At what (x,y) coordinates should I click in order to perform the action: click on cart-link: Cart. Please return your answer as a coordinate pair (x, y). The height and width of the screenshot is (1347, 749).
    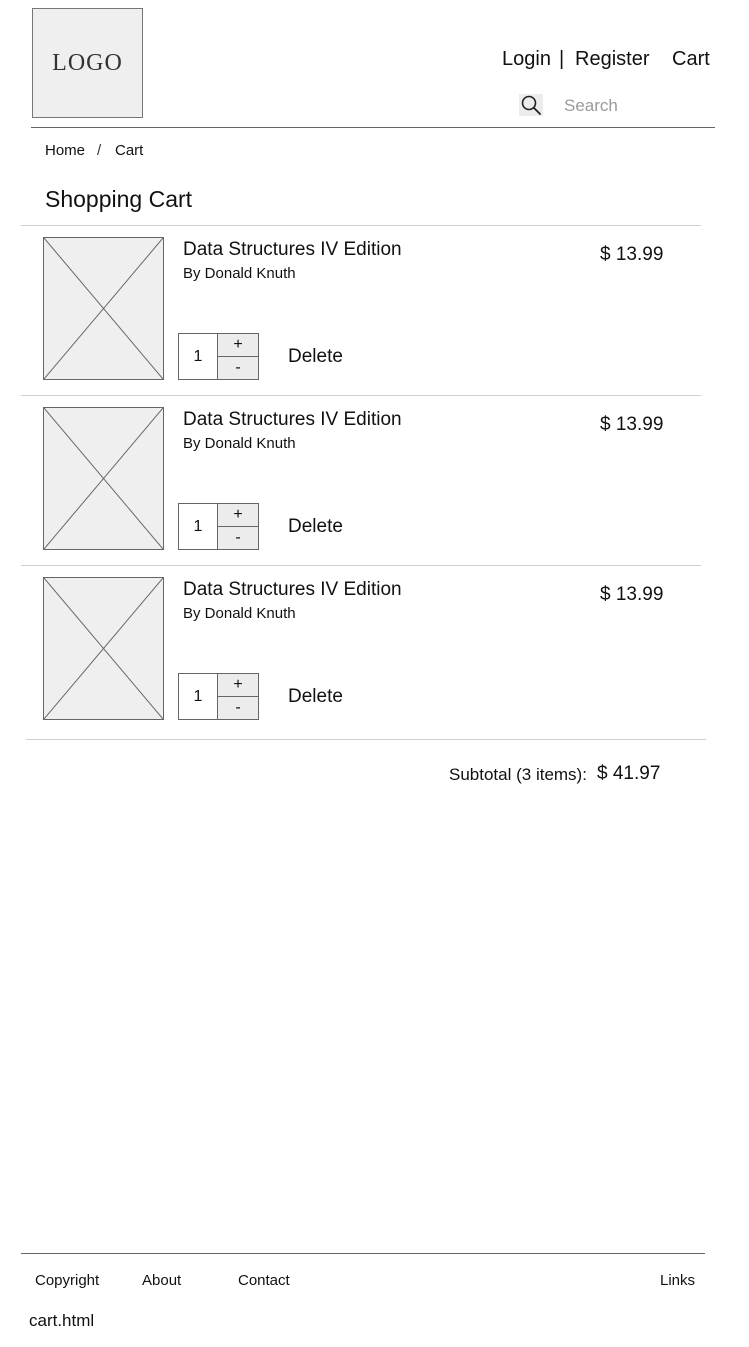
    Looking at the image, I should click on (691, 59).